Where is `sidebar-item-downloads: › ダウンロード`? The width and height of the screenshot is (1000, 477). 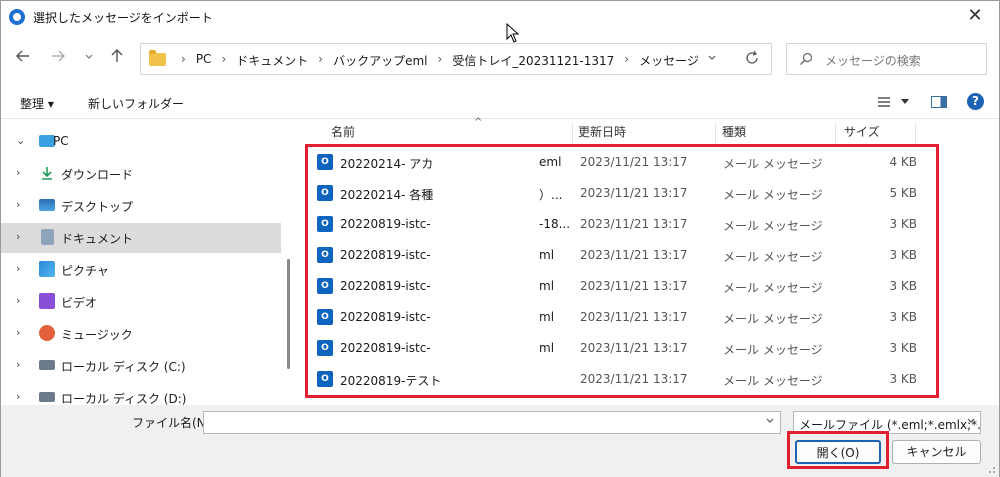
sidebar-item-downloads: › ダウンロード is located at coordinates (141, 174).